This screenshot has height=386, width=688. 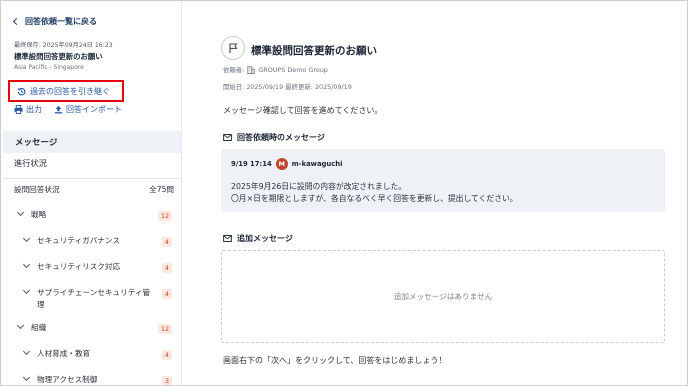 I want to click on nav-item-progress: 進行状況, so click(x=30, y=163).